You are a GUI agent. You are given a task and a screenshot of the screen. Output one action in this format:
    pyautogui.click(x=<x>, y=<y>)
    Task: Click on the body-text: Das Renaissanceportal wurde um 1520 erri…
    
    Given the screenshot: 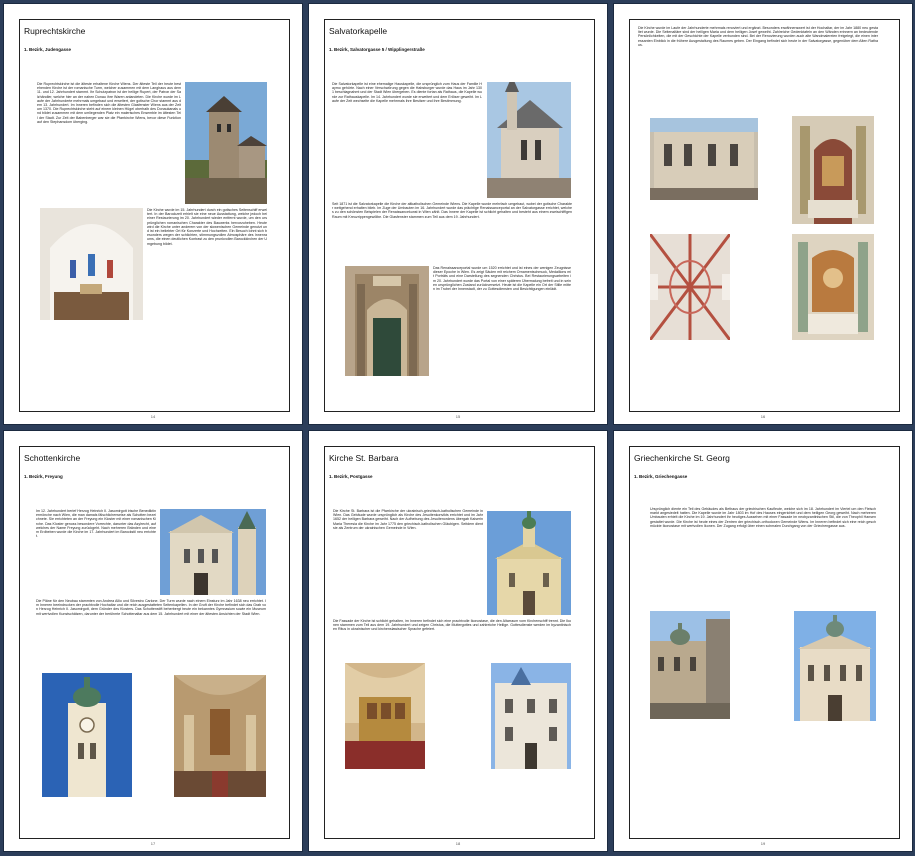 What is the action you would take?
    pyautogui.click(x=502, y=279)
    